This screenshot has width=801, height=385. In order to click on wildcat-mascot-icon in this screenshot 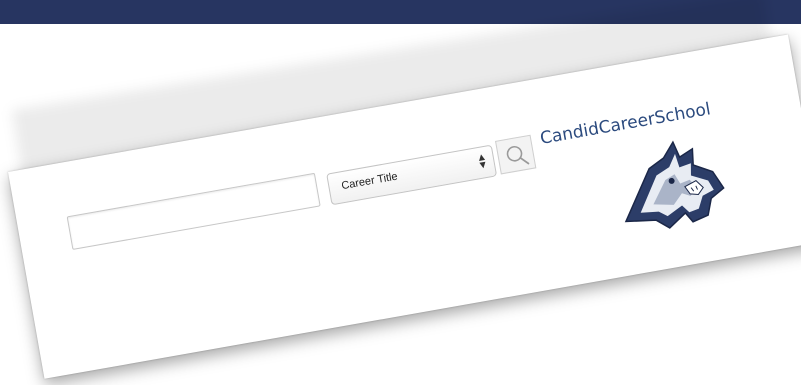, I will do `click(674, 184)`.